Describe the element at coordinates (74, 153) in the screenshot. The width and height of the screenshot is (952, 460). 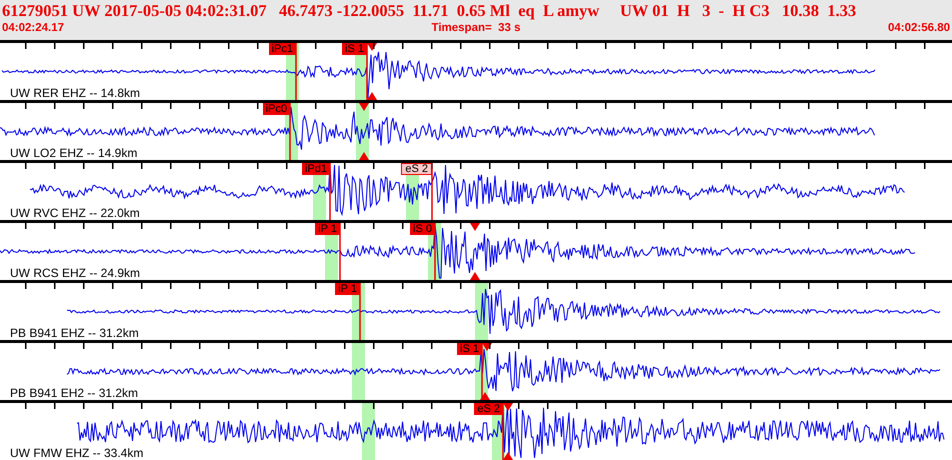
I see `station-label: UW LO2 EHZ -- 14.9km` at that location.